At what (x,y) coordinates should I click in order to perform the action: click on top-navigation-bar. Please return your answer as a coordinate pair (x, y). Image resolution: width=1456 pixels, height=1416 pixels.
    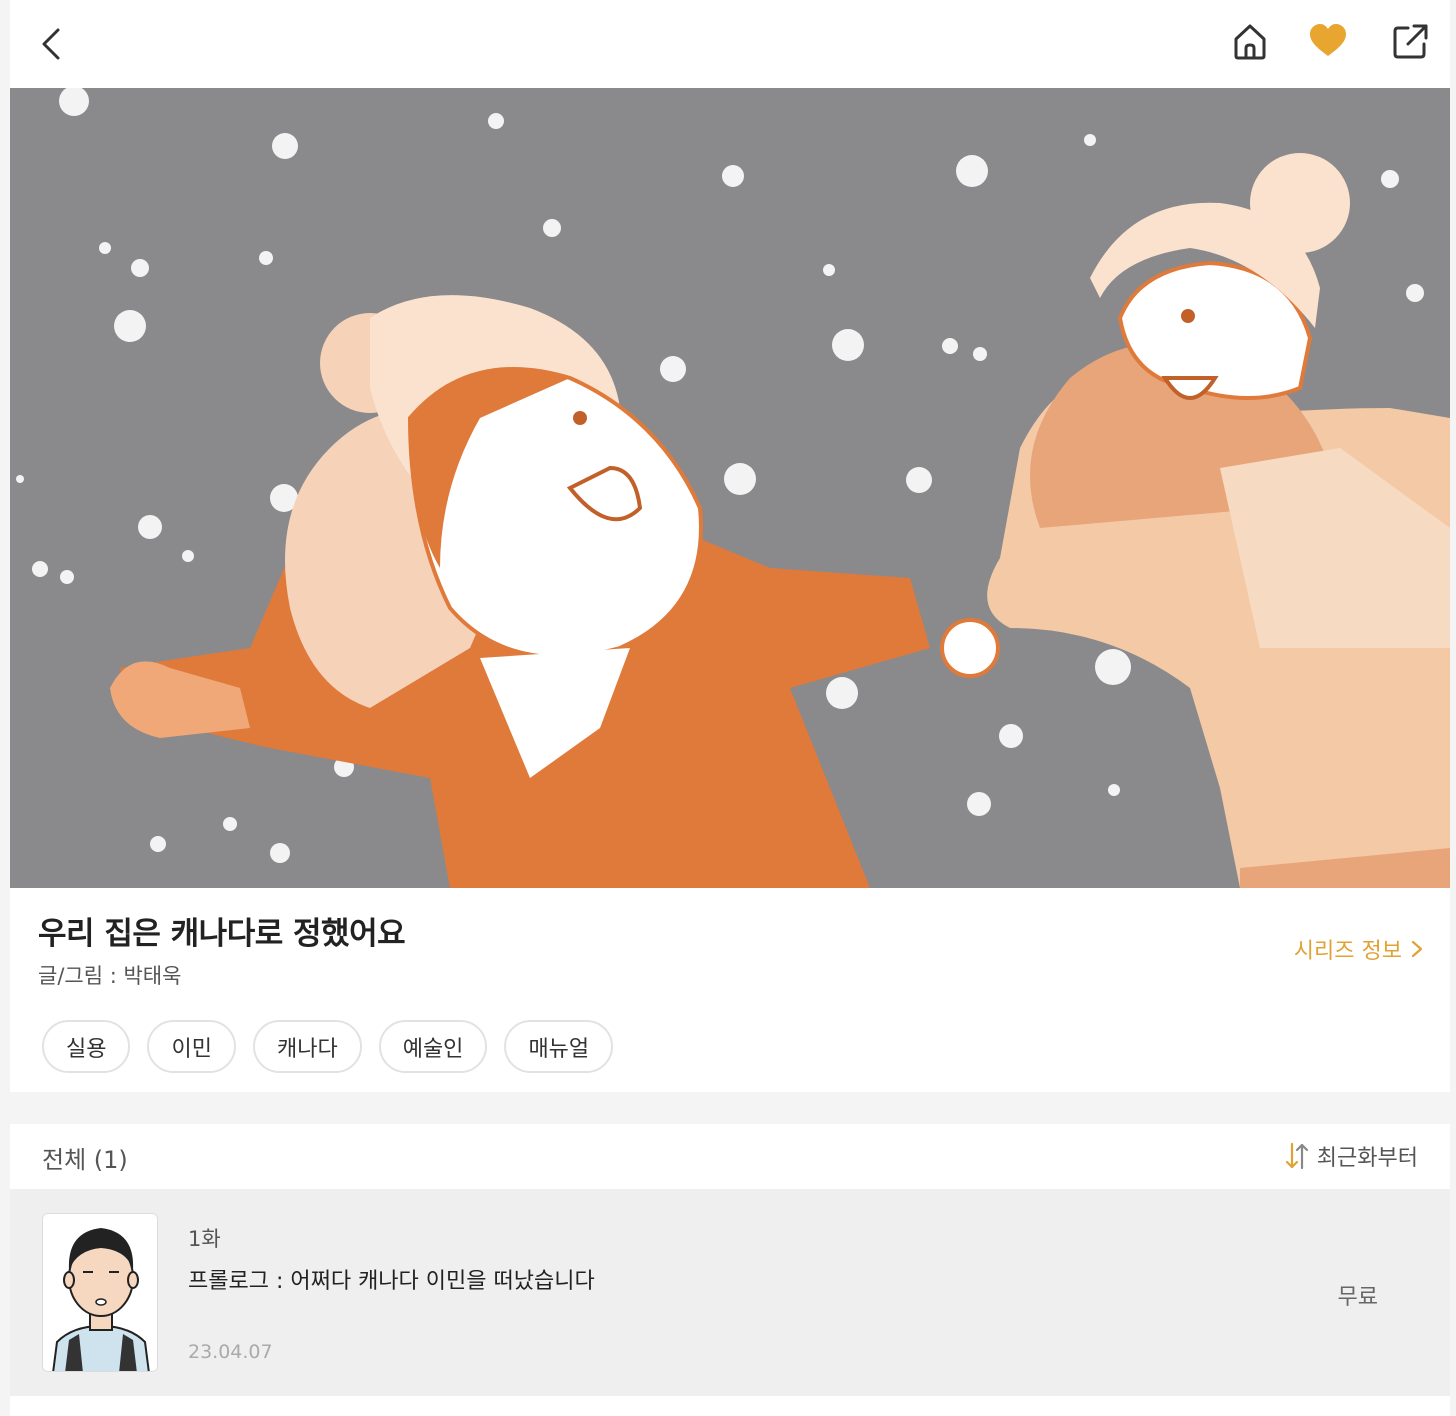
    Looking at the image, I should click on (730, 44).